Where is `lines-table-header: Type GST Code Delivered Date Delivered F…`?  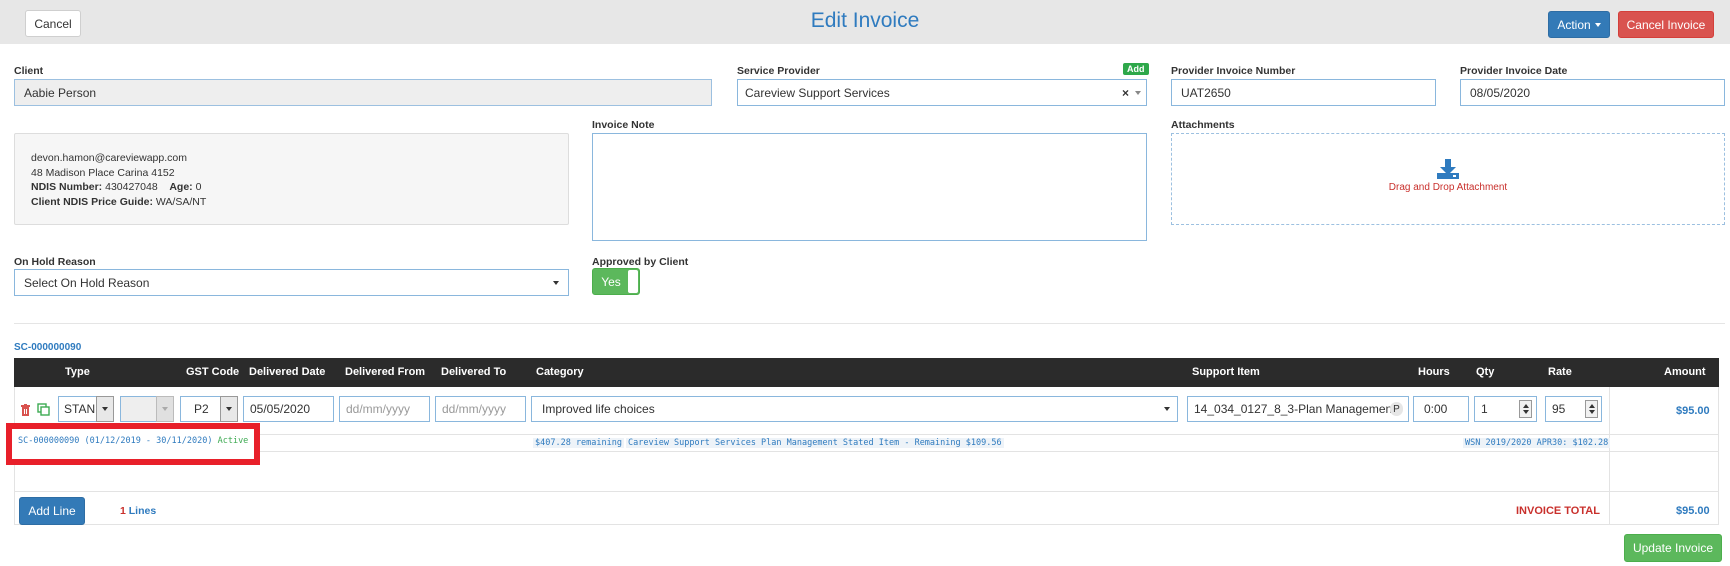
lines-table-header: Type GST Code Delivered Date Delivered F… is located at coordinates (866, 372).